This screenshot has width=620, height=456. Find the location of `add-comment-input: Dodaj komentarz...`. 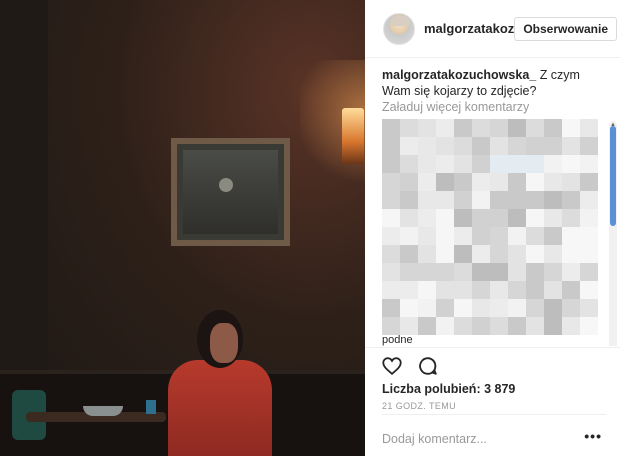

add-comment-input: Dodaj komentarz... is located at coordinates (434, 439).